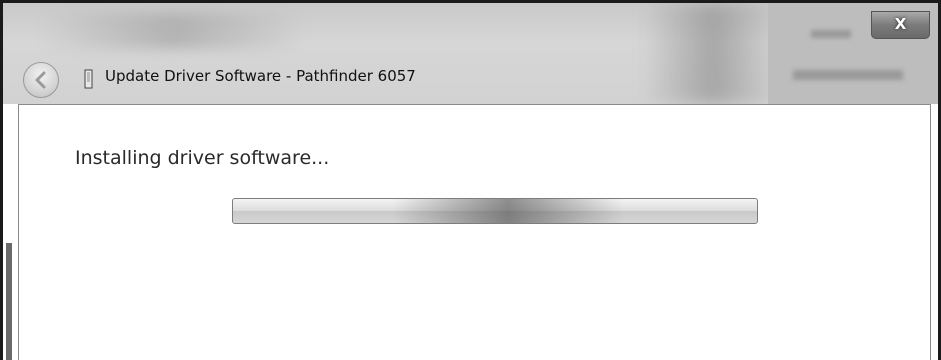 Image resolution: width=941 pixels, height=360 pixels. I want to click on window-edge, so click(9, 301).